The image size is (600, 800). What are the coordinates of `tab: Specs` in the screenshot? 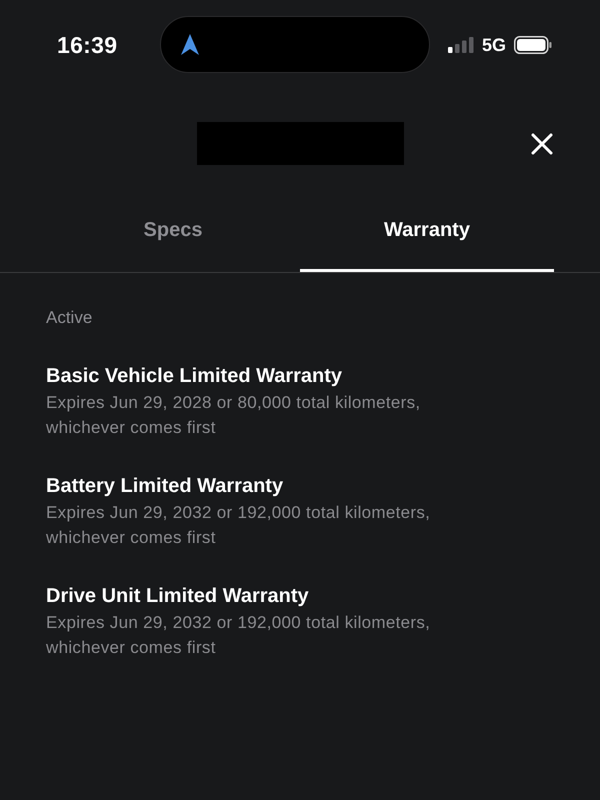 It's located at (173, 238).